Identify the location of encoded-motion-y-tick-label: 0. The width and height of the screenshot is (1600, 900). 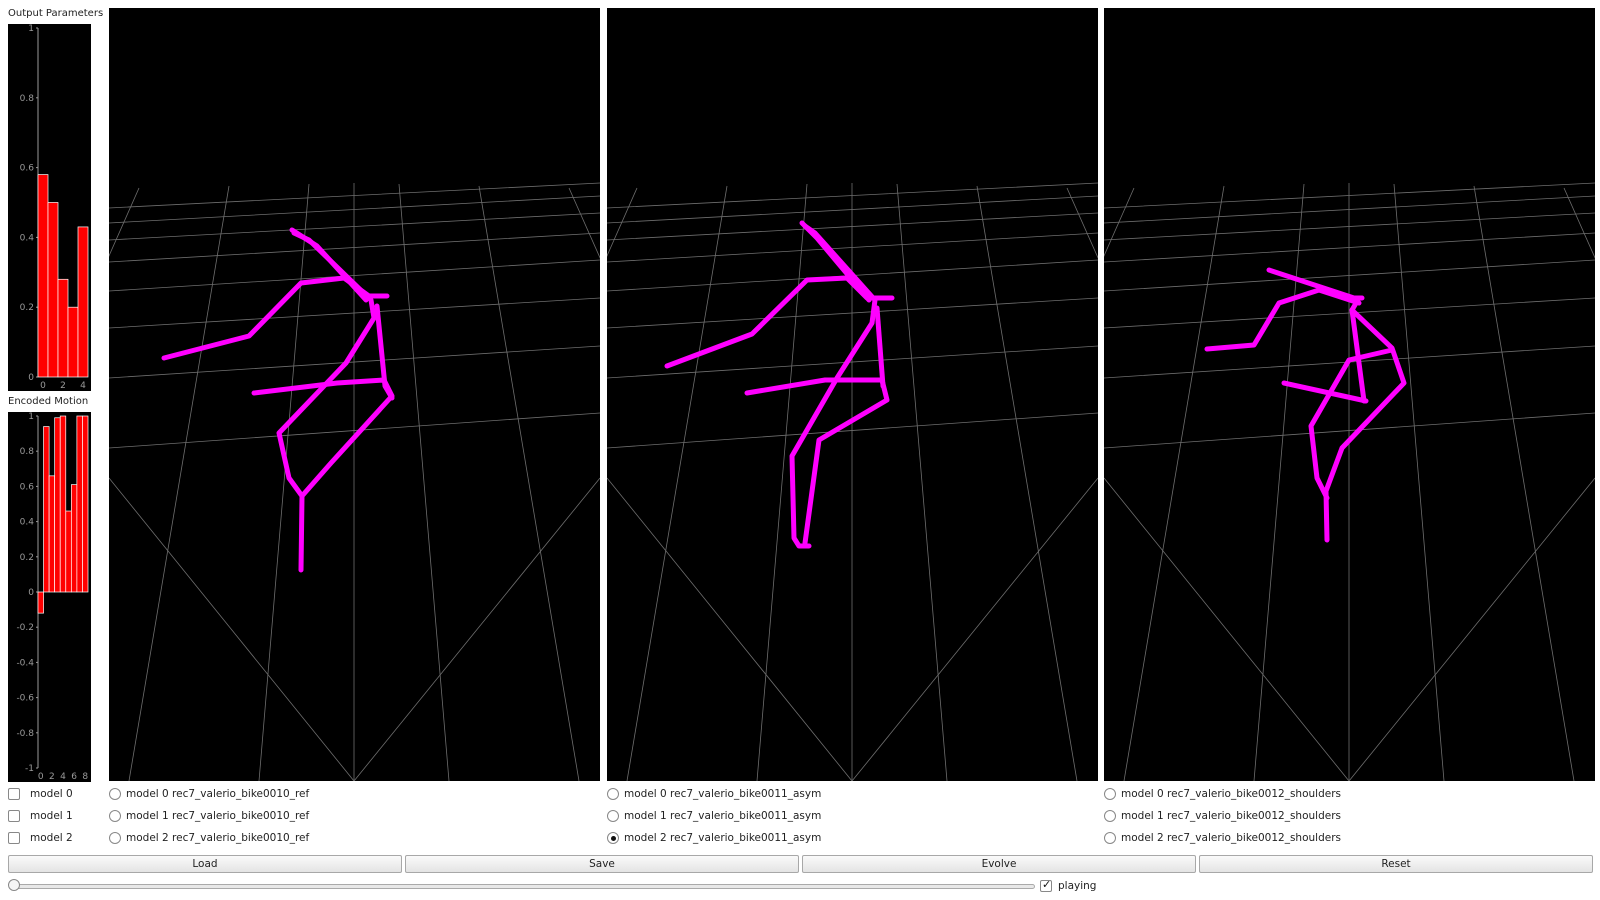
(31, 593).